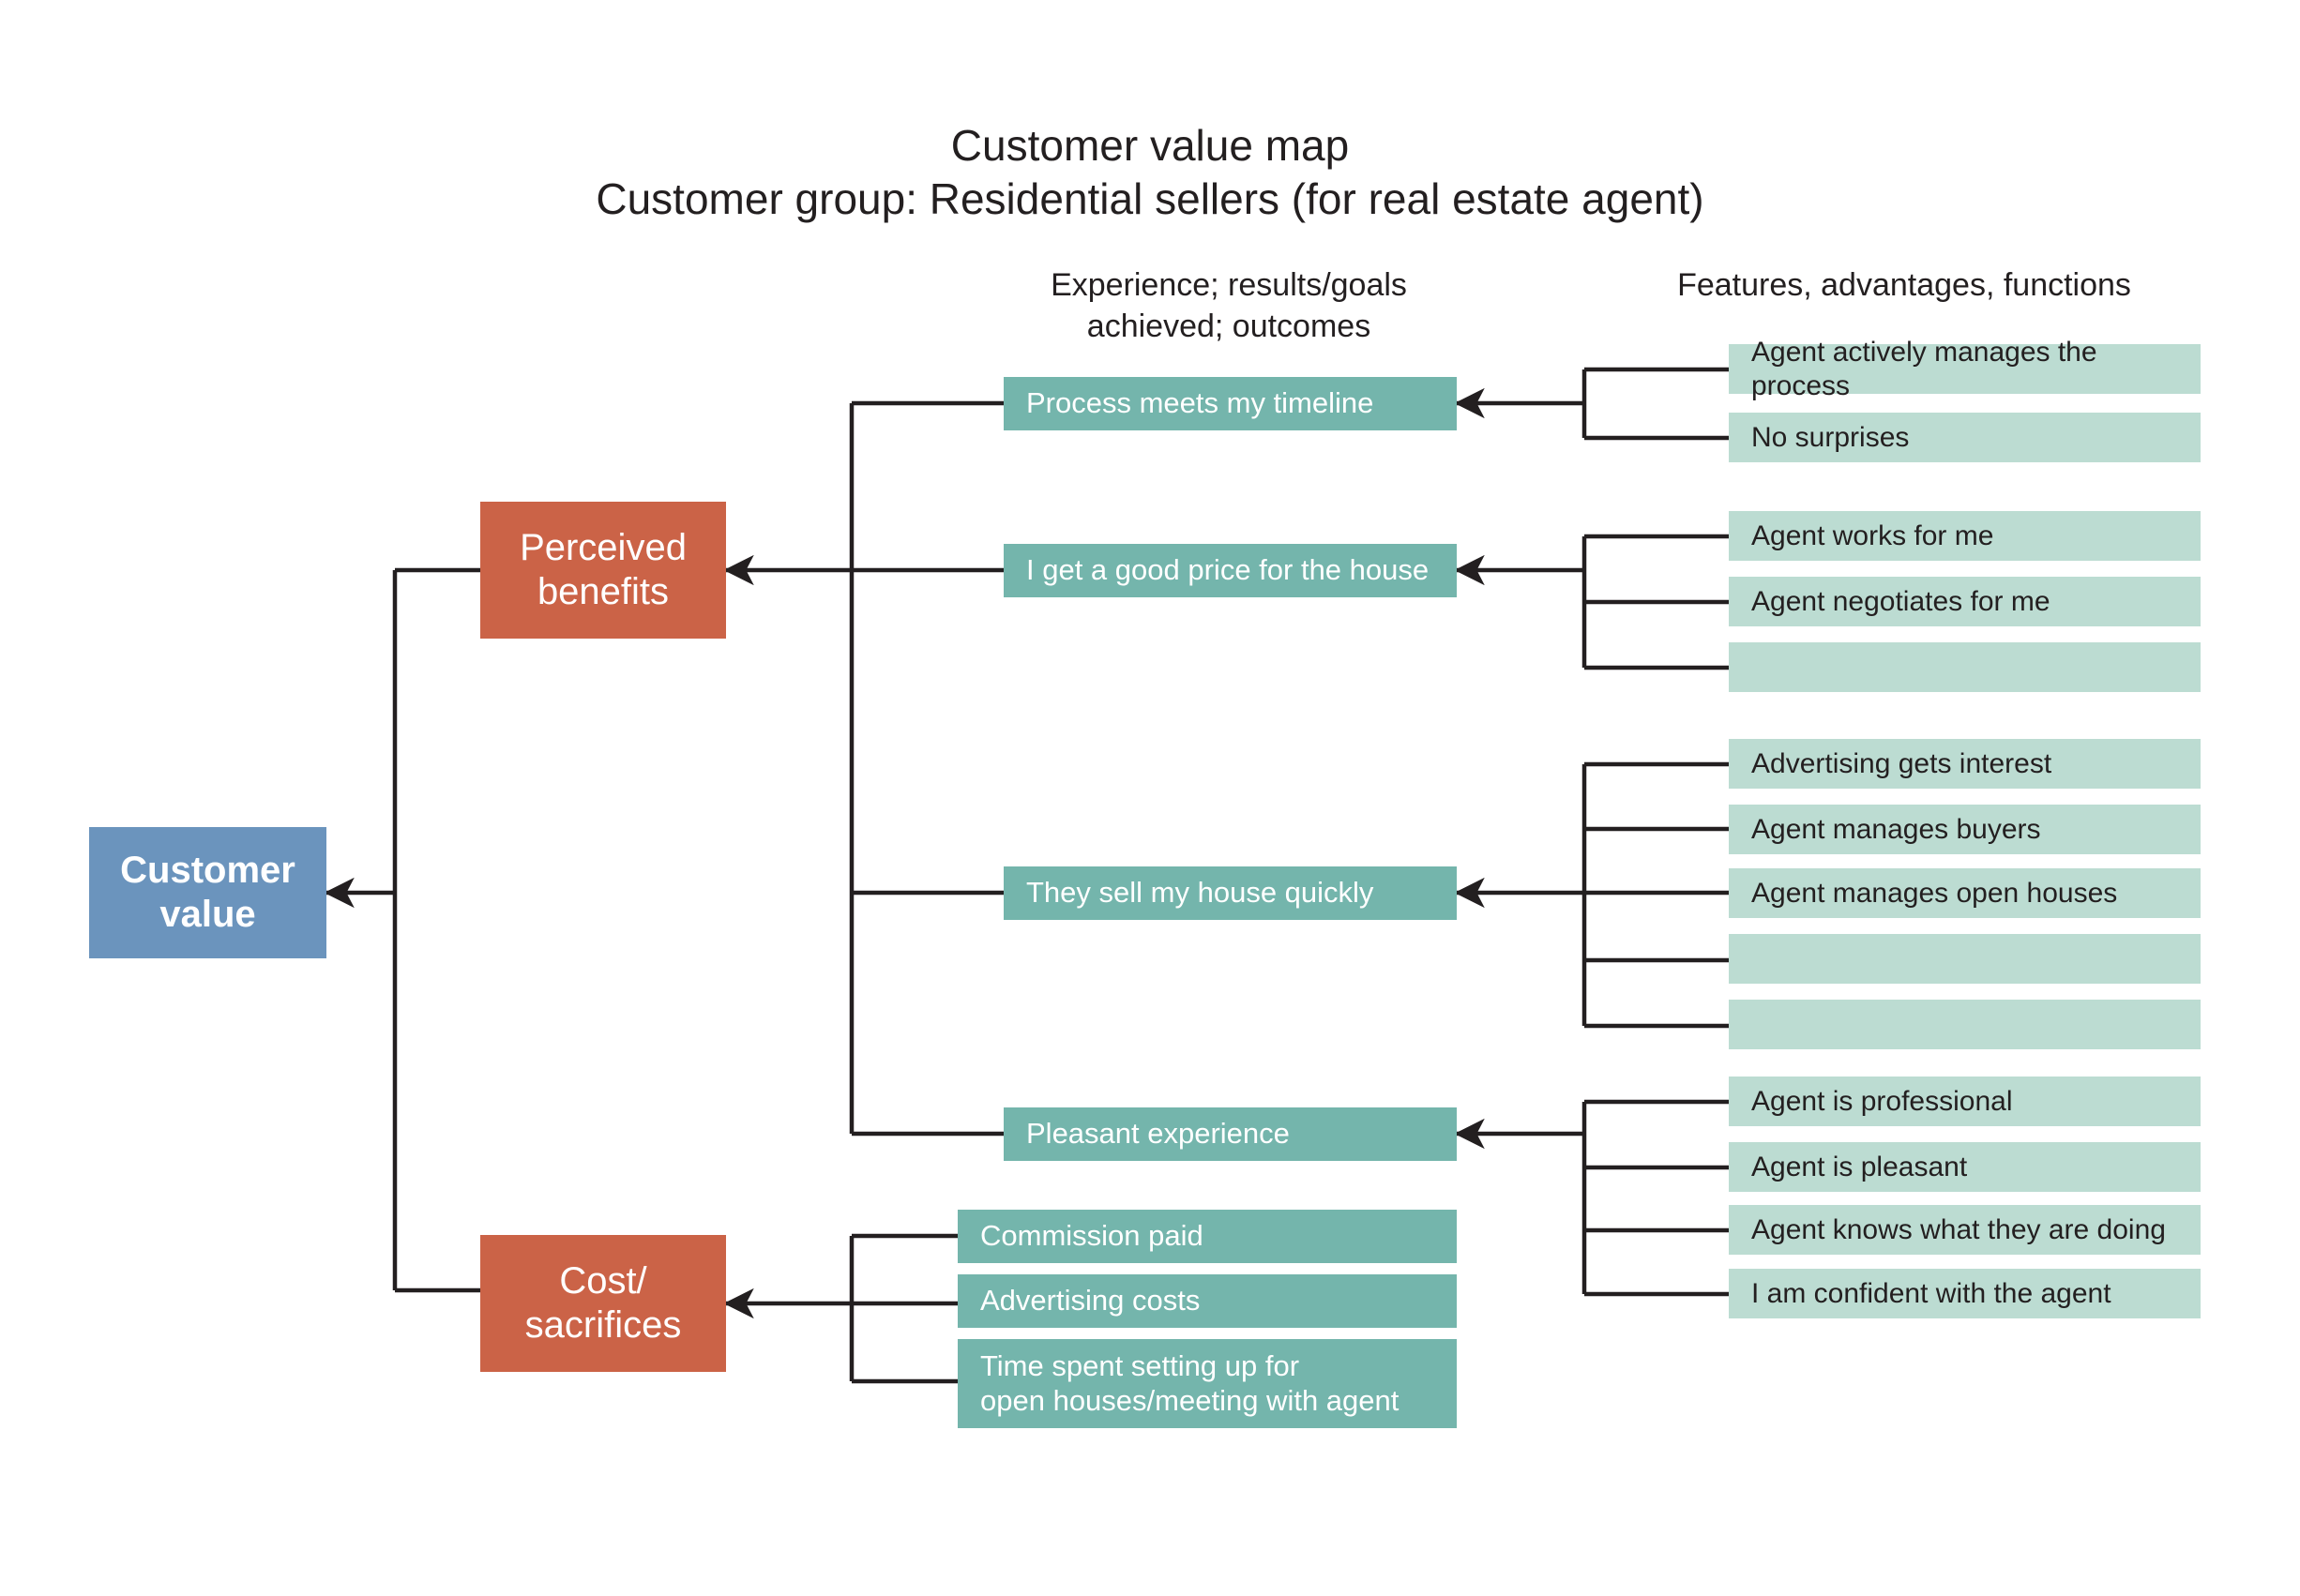  I want to click on feature-agent-is-pleasant: Agent is pleasant, so click(1965, 1167).